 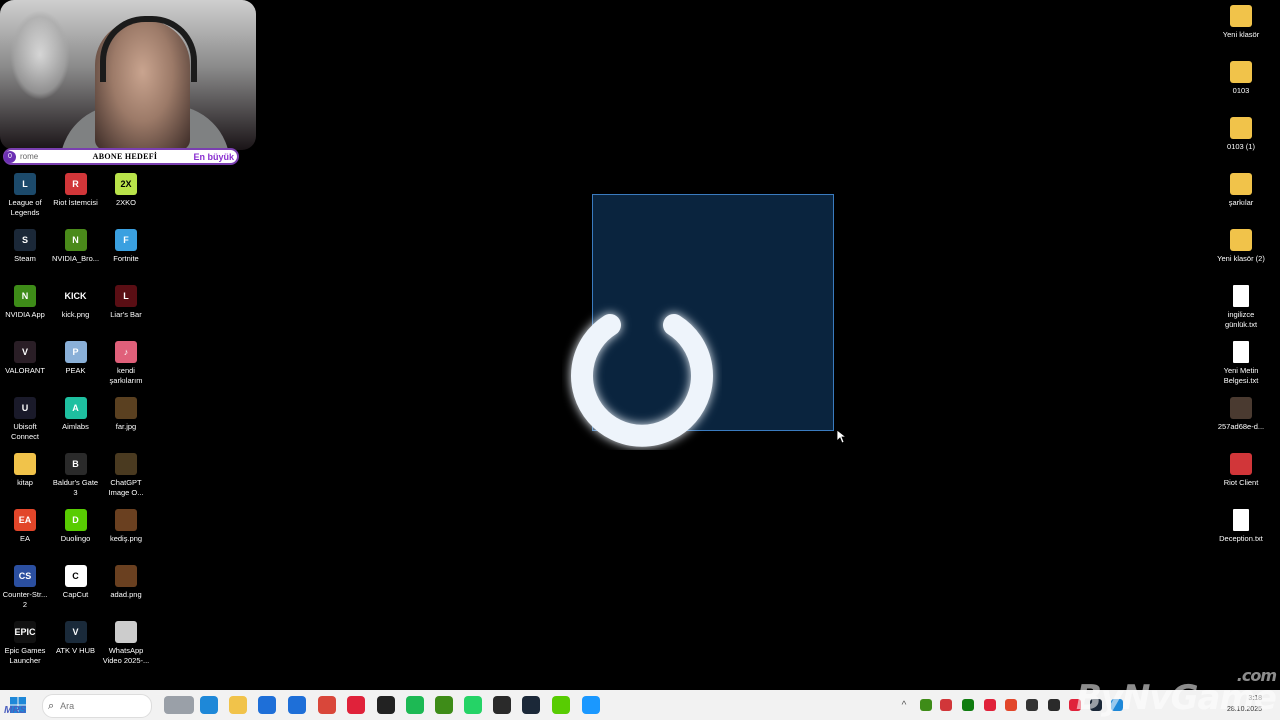 I want to click on terminal-tray-icon, so click(x=1054, y=705).